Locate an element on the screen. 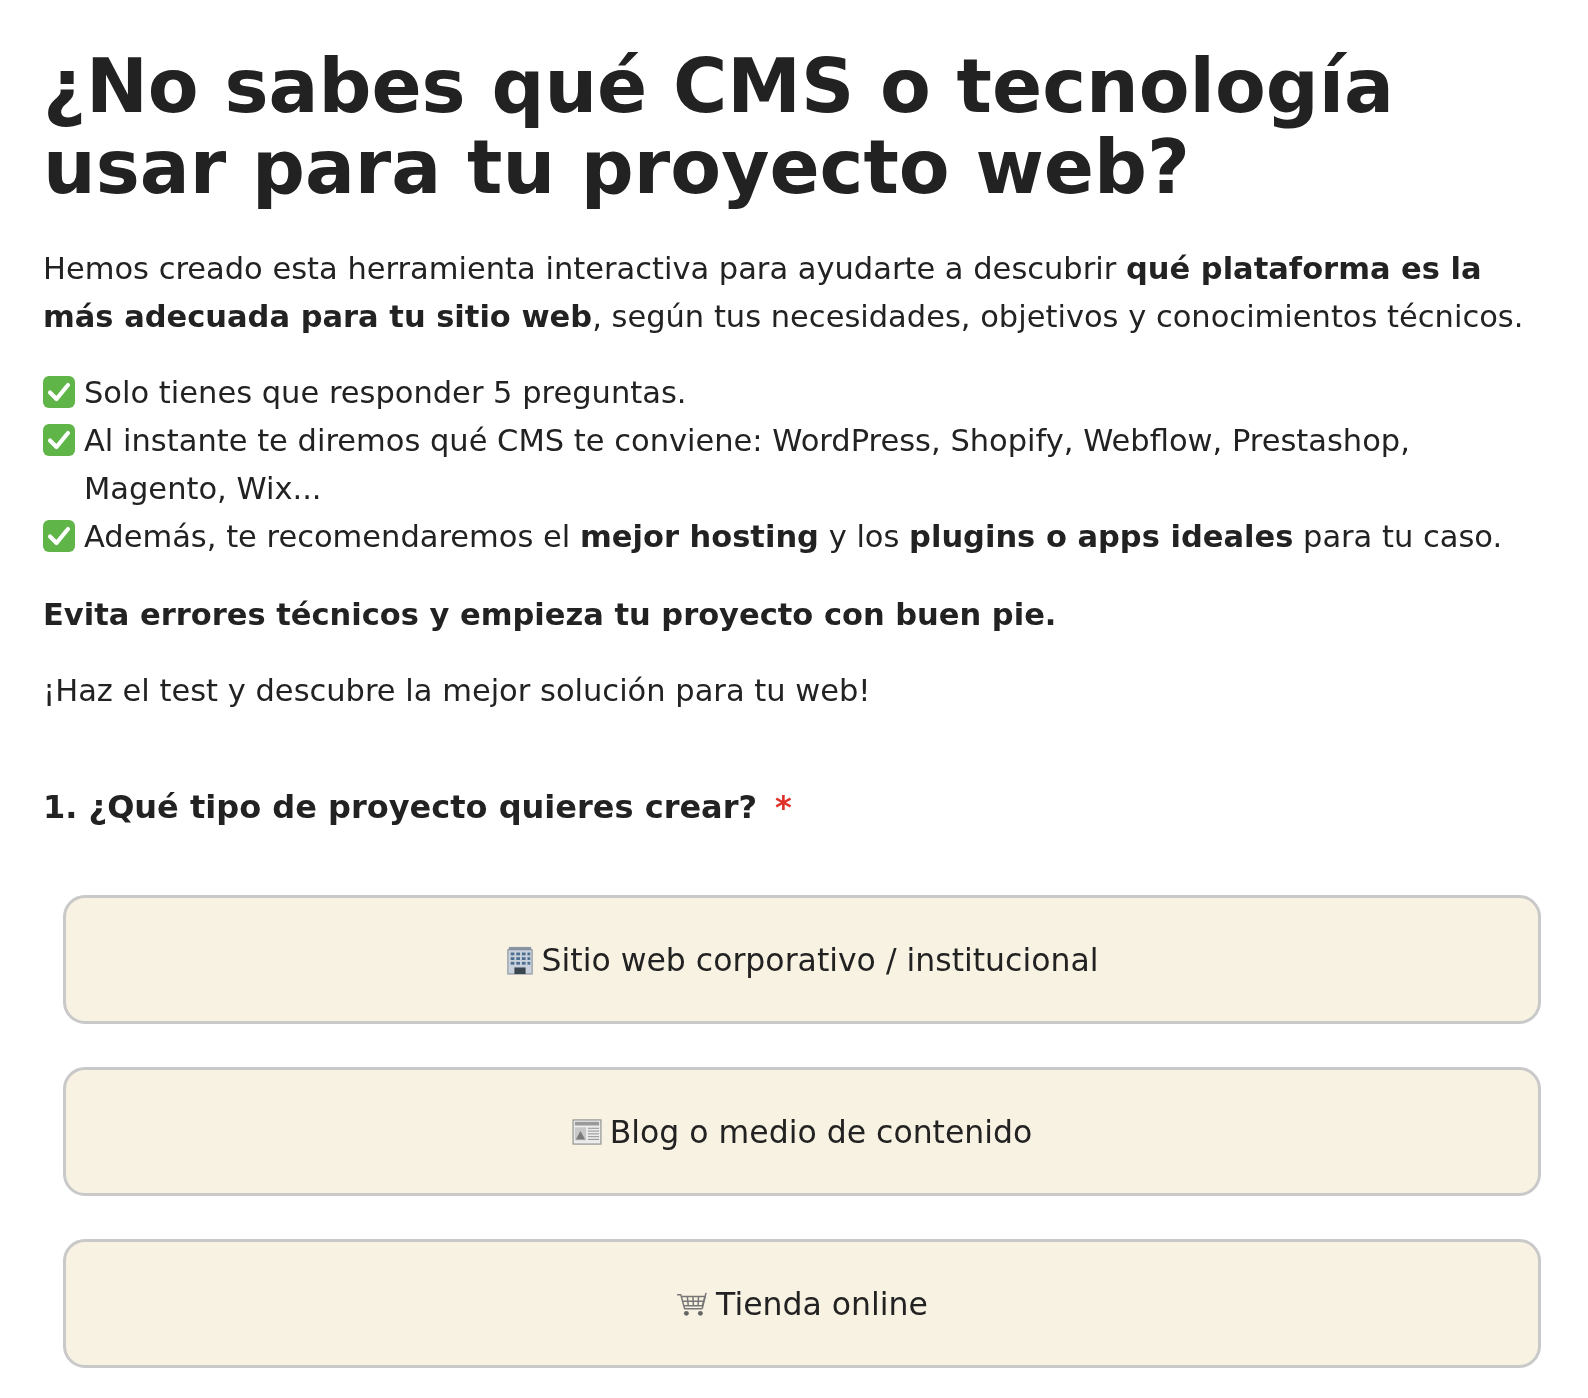 The width and height of the screenshot is (1588, 1398). feature-text: Además, te recomendaremos el mejor hosting y los plugins o apps ideales para tu caso. is located at coordinates (794, 537).